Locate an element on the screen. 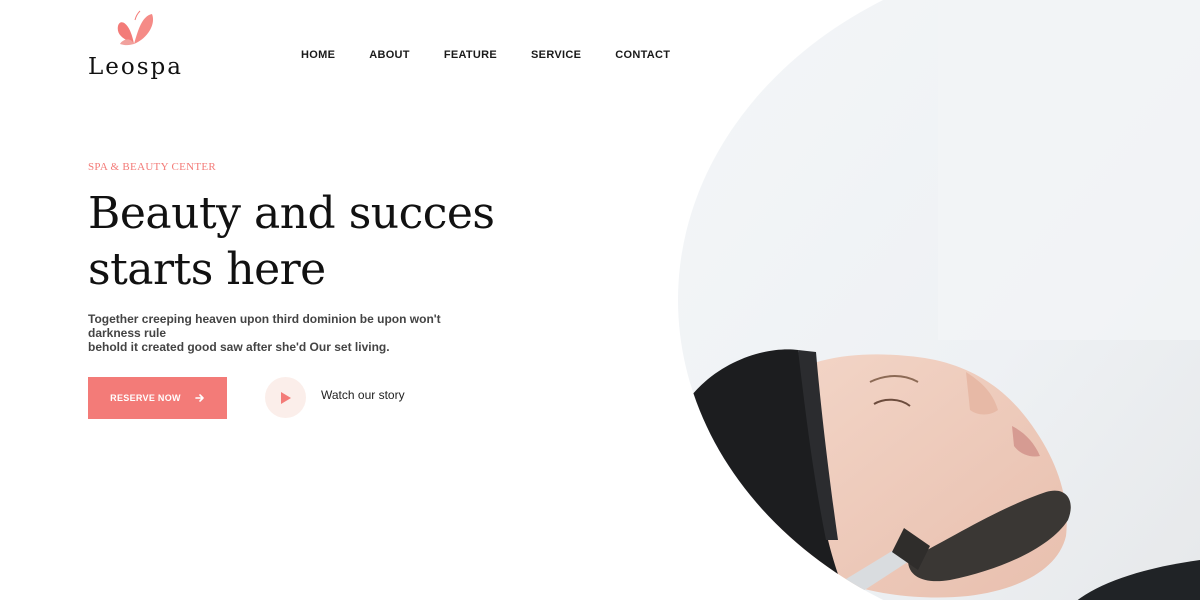 This screenshot has width=1200, height=600. play-video-button is located at coordinates (285, 397).